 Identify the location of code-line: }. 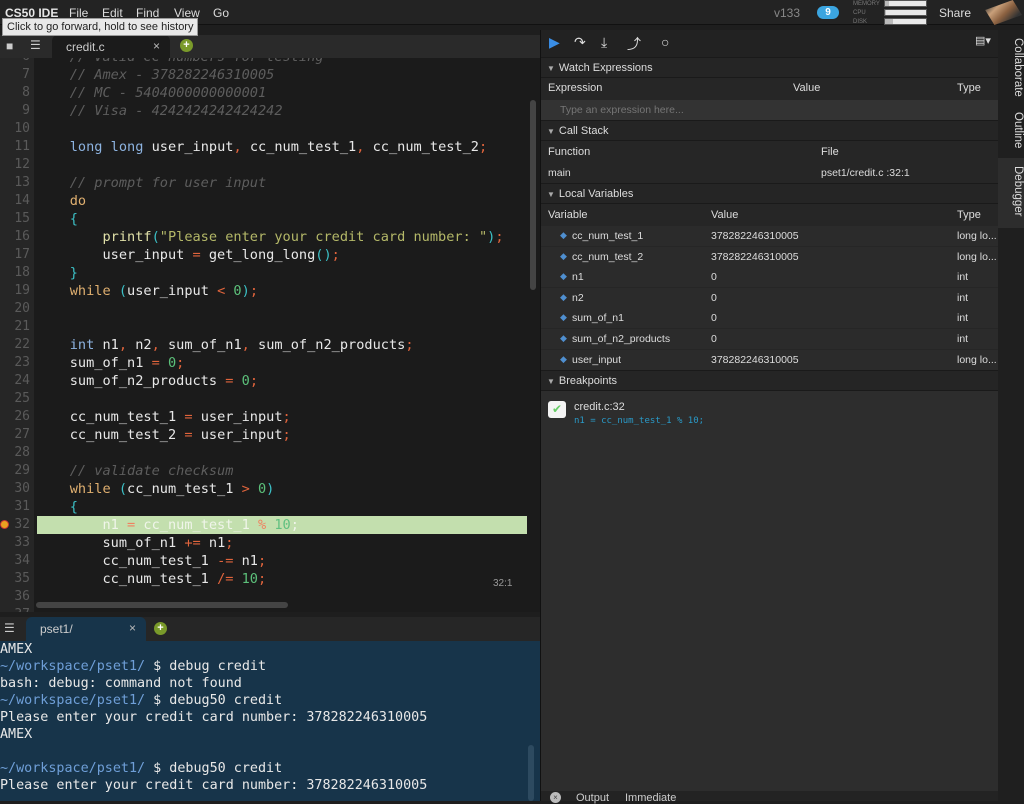
(282, 273).